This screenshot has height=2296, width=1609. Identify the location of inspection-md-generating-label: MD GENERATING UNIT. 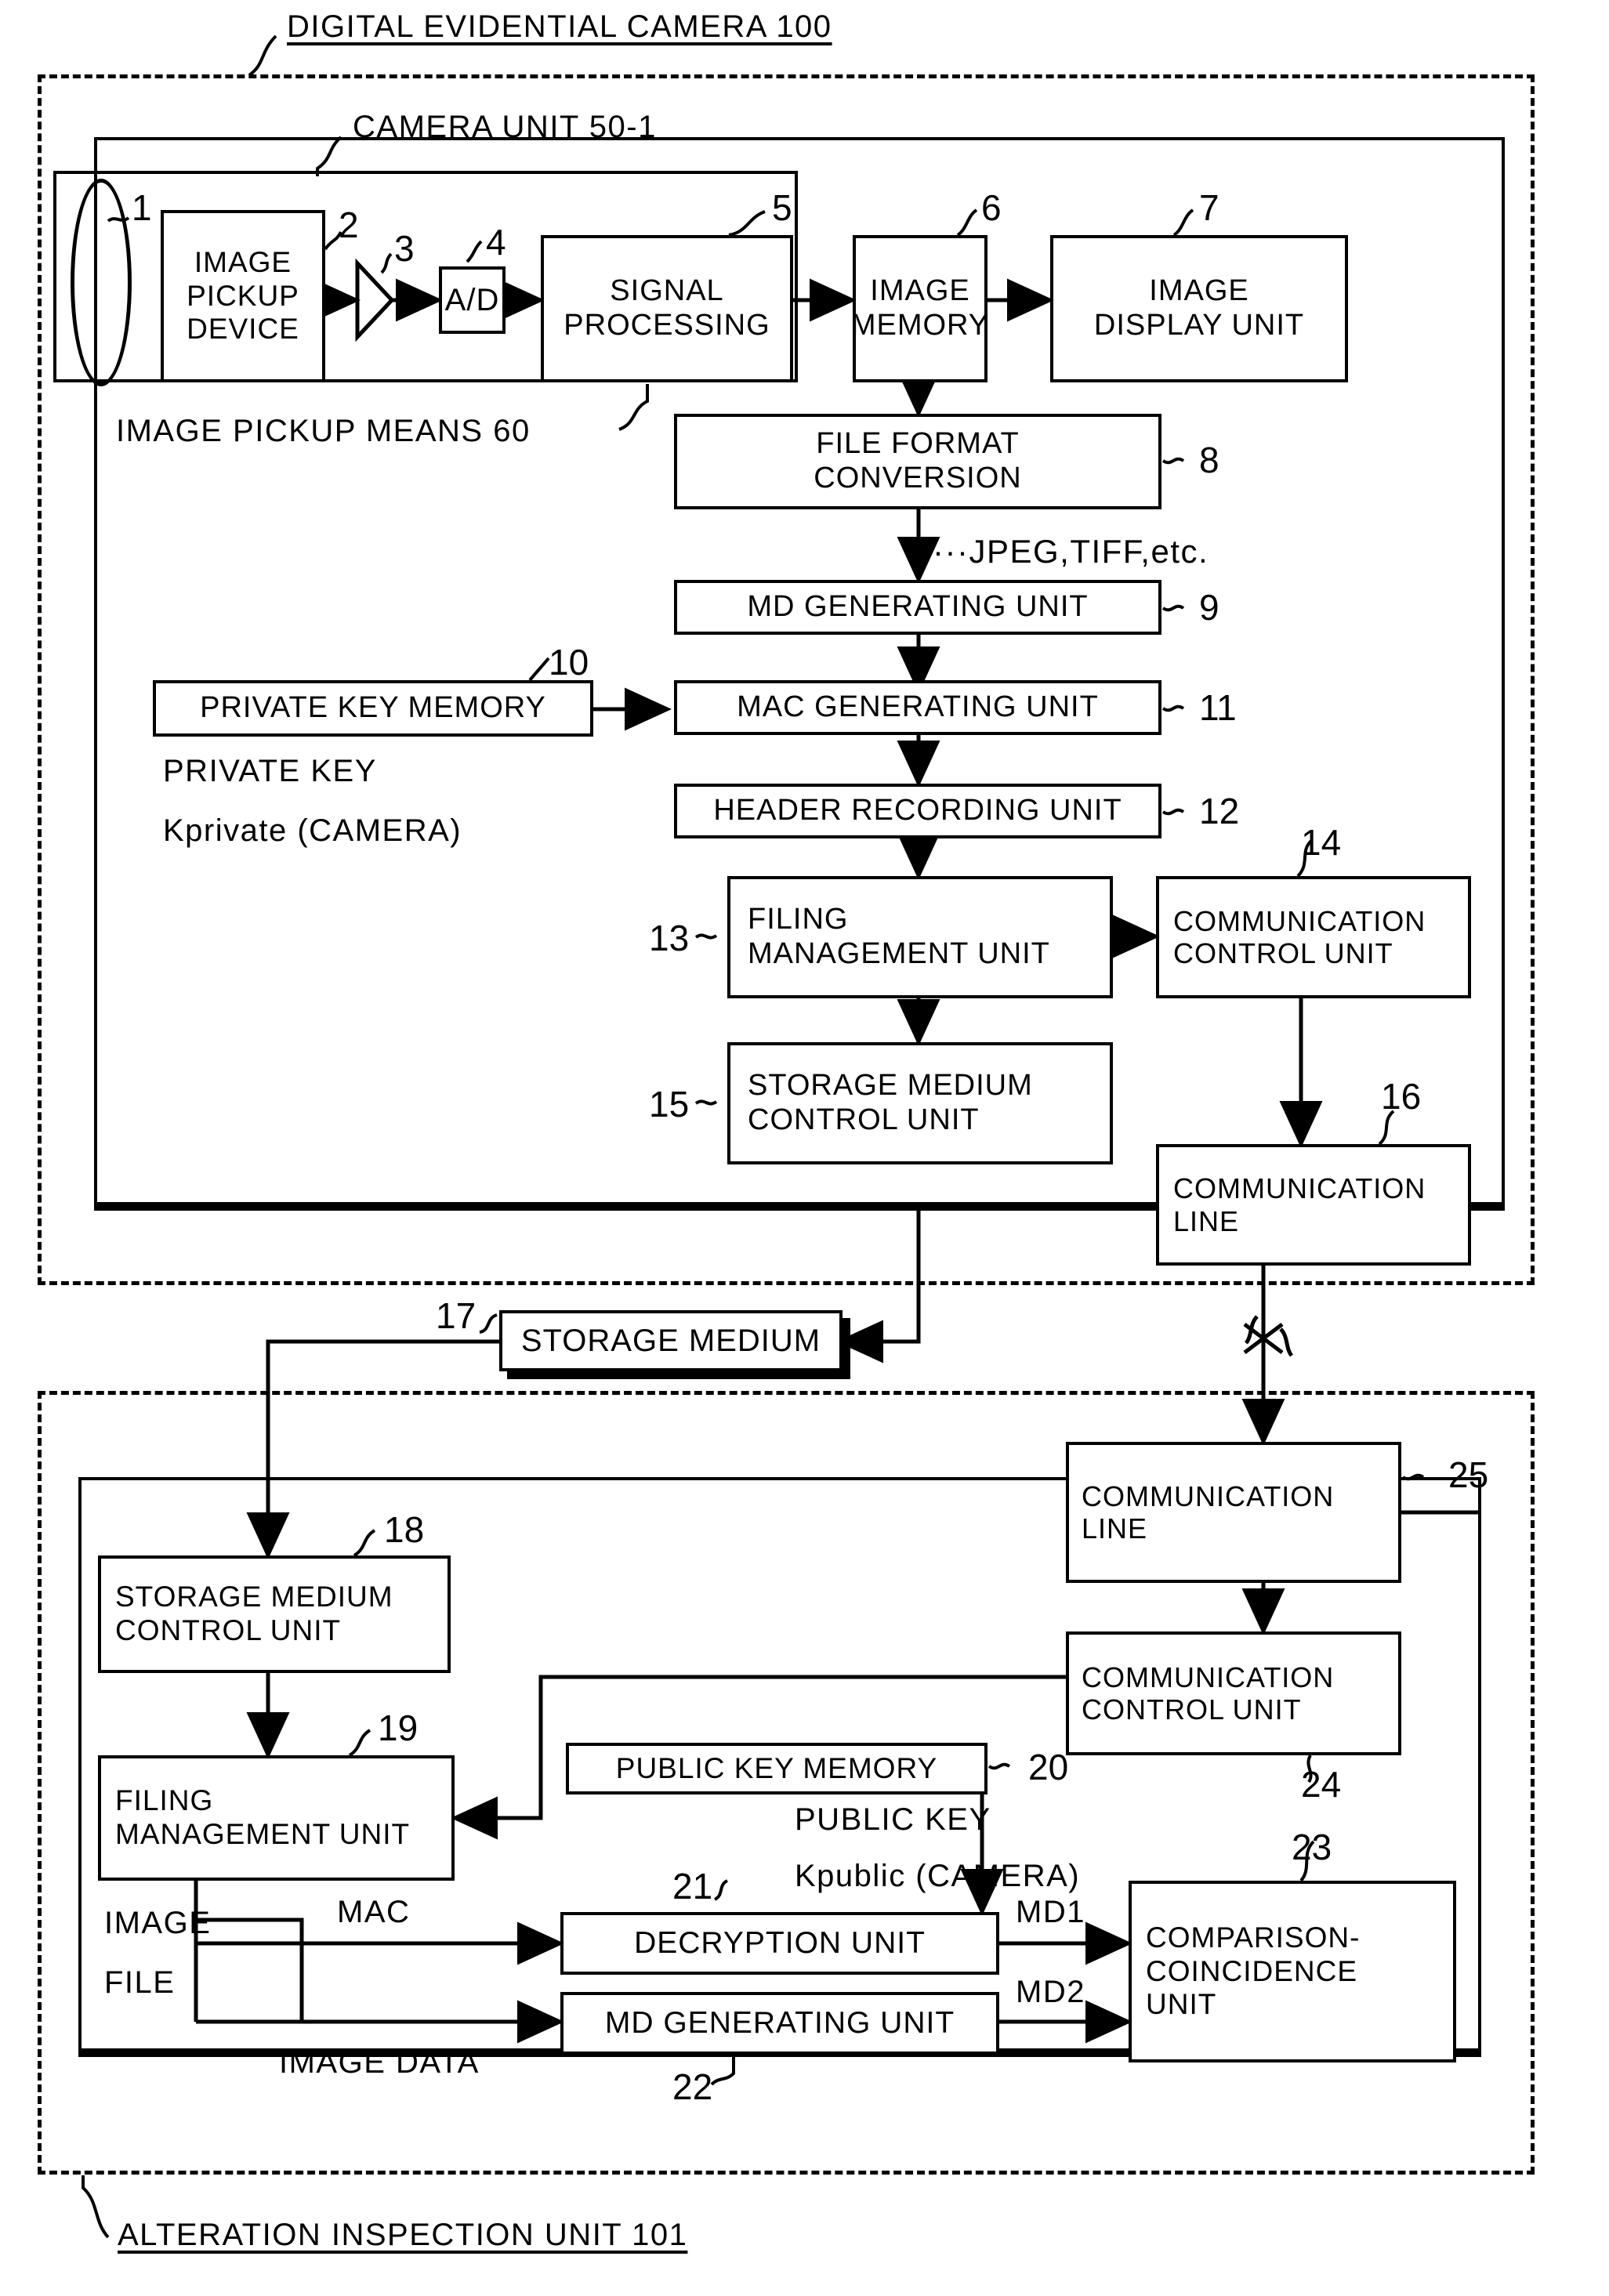
(779, 2022).